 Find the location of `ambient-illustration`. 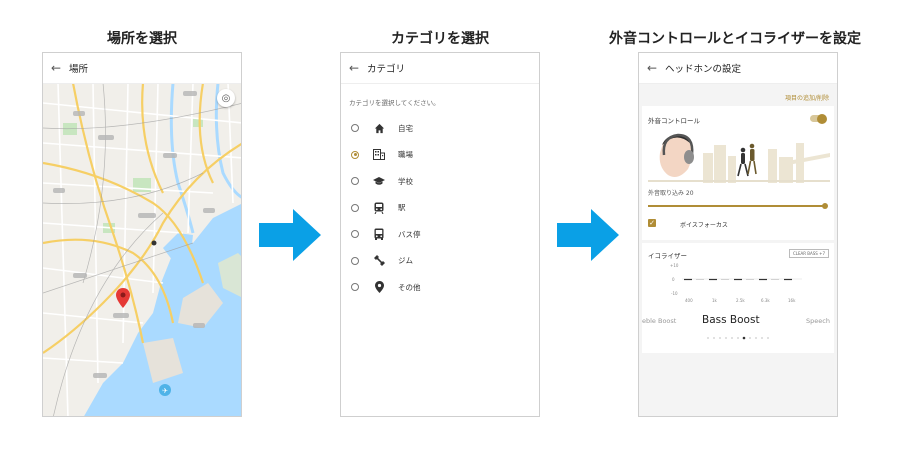

ambient-illustration is located at coordinates (739, 158).